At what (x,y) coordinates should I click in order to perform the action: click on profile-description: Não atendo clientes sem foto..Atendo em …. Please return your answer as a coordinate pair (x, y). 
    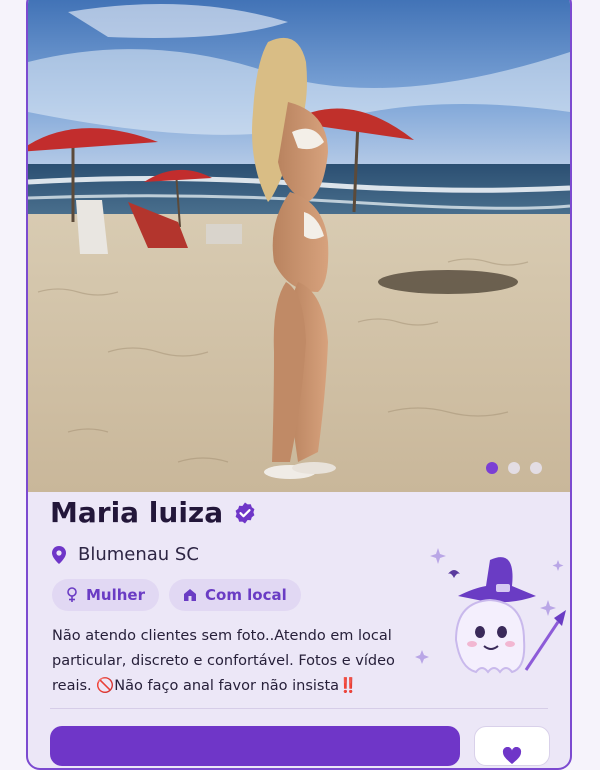
    Looking at the image, I should click on (223, 661).